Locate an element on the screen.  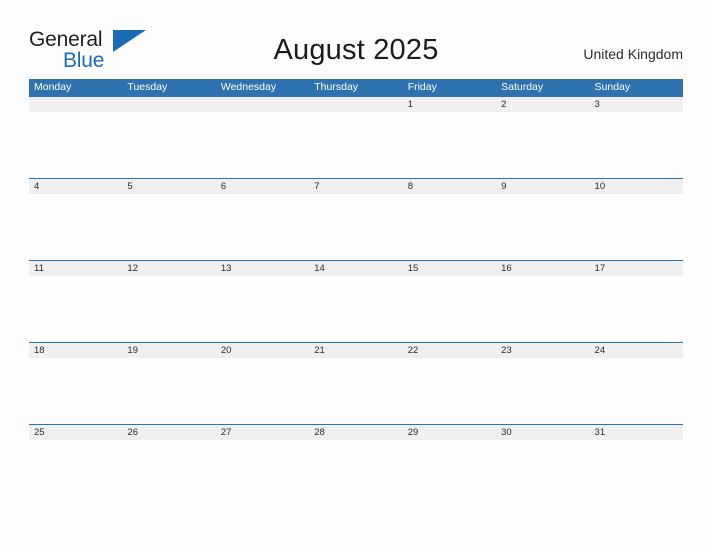
date-cell: 13 is located at coordinates (262, 268).